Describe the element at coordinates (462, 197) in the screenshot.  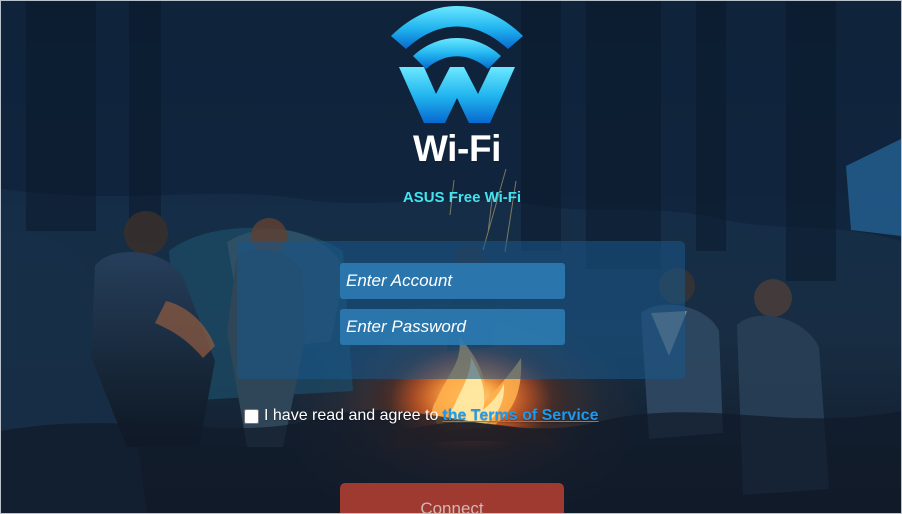
I see `network-name: ASUS Free Wi-Fi` at that location.